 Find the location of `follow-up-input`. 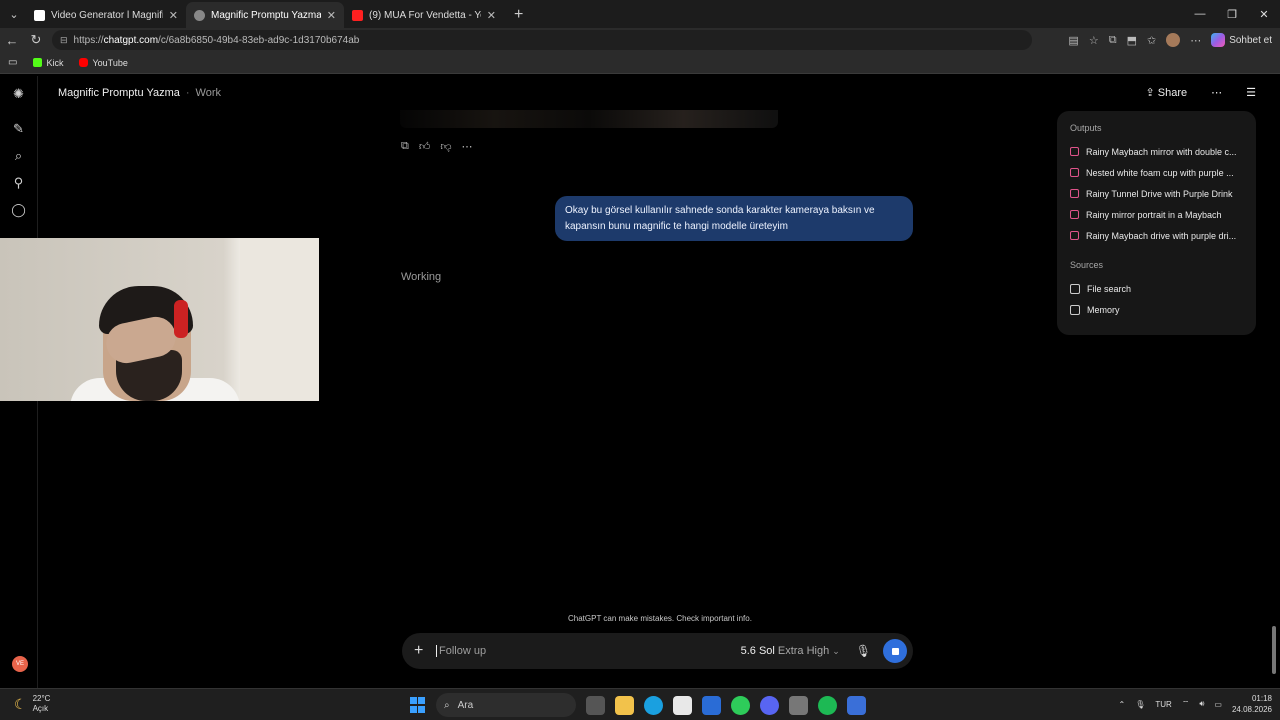

follow-up-input is located at coordinates (588, 651).